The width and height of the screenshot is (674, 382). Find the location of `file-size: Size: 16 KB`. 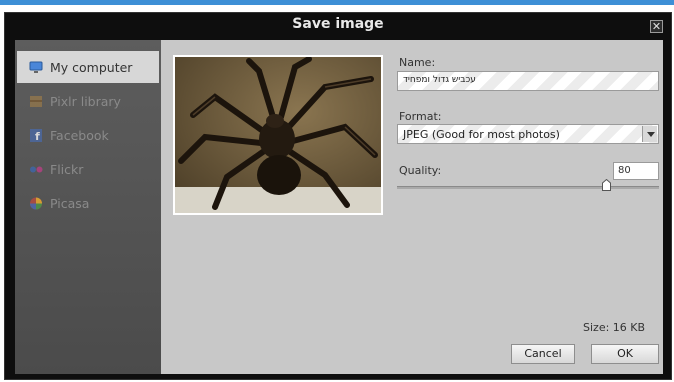

file-size: Size: 16 KB is located at coordinates (614, 327).